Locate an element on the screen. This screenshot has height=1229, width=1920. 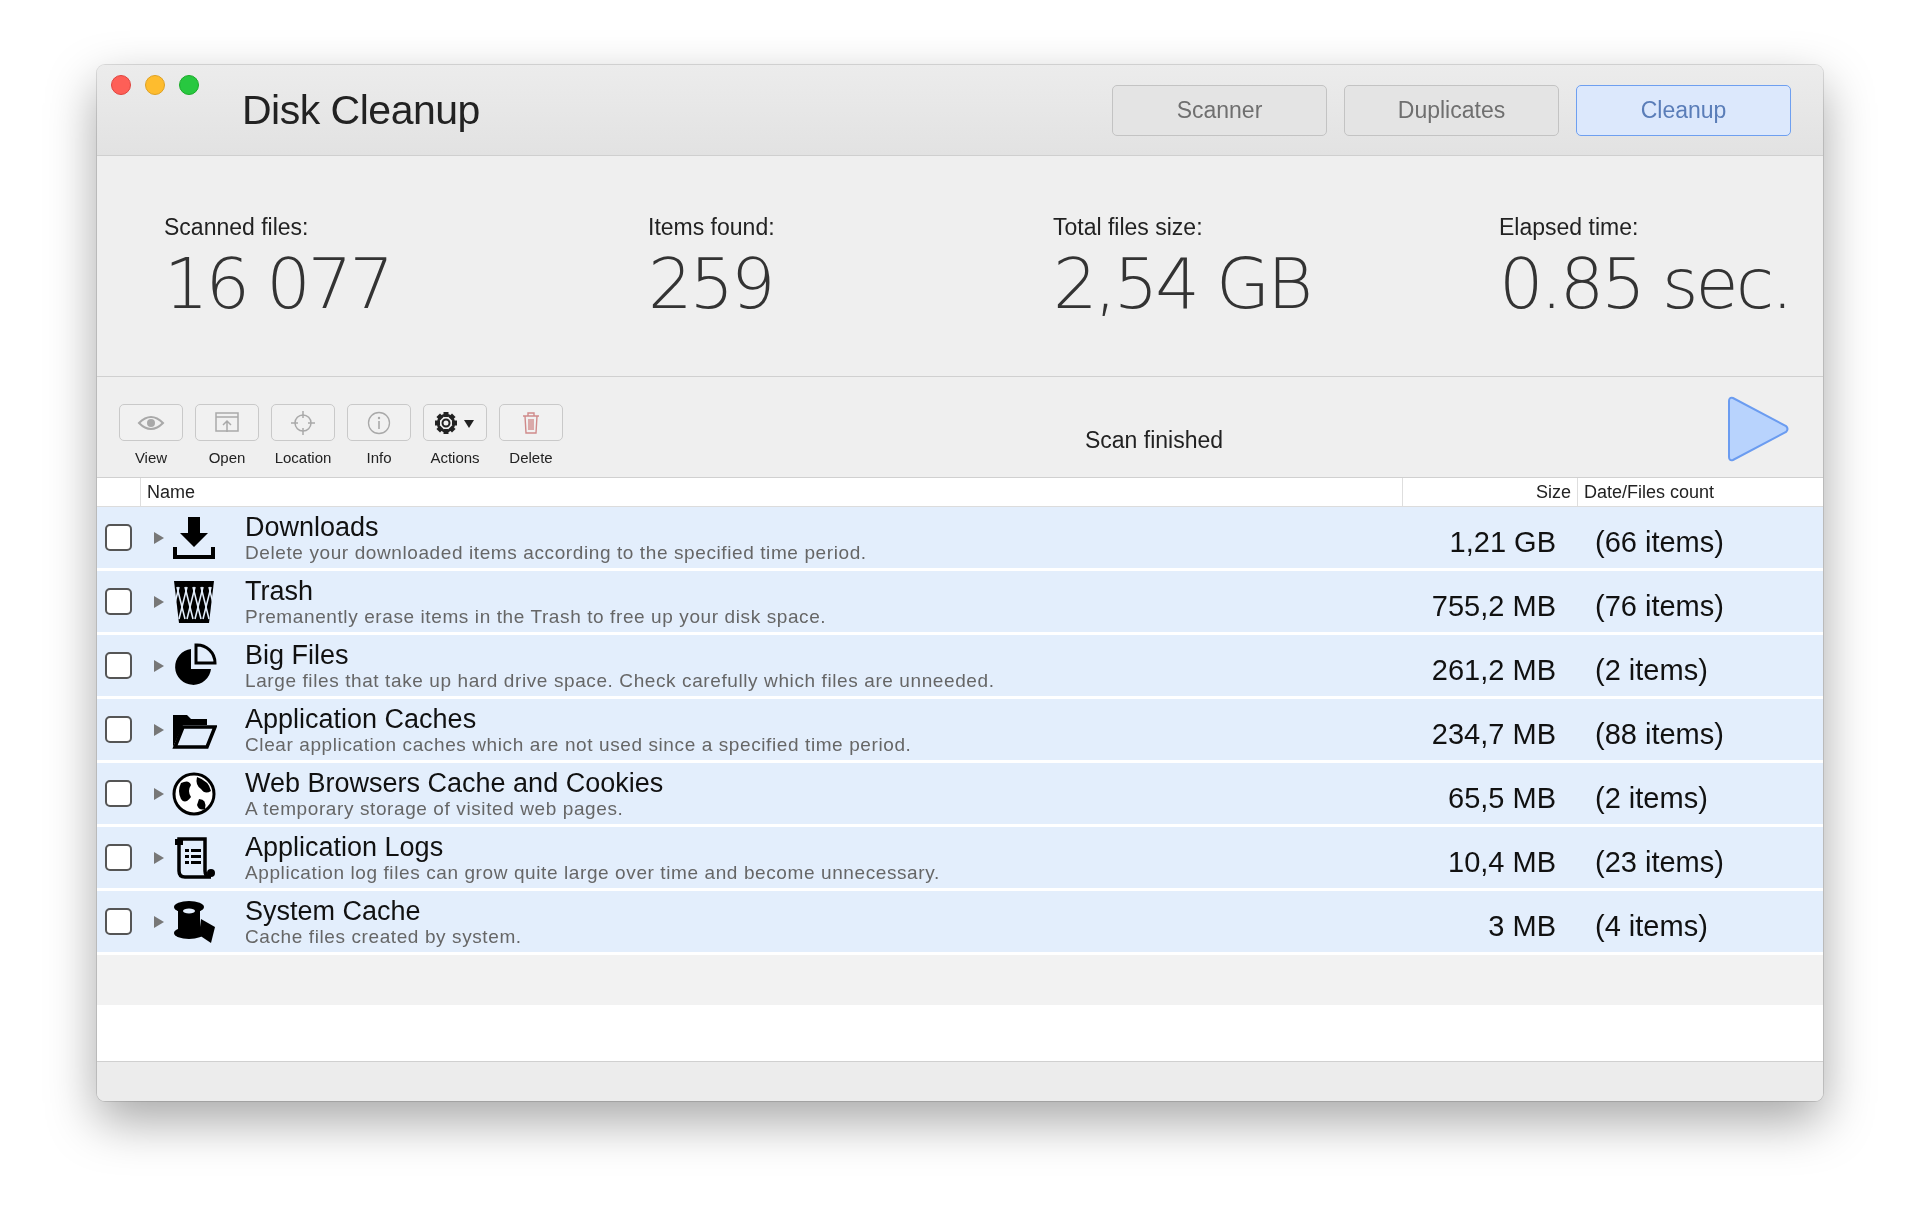
cleanup-row: Downloads Delete your downloaded items according to the specified time period. 1,21 GB (66 items) is located at coordinates (960, 537).